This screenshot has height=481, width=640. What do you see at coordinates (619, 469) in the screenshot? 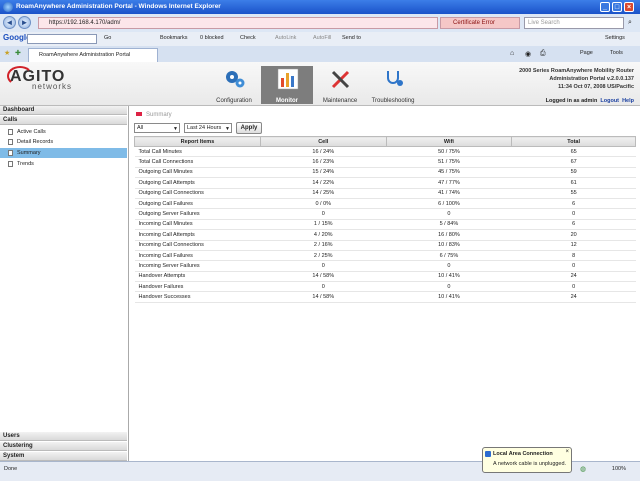
I see `zoom-level: 100%` at bounding box center [619, 469].